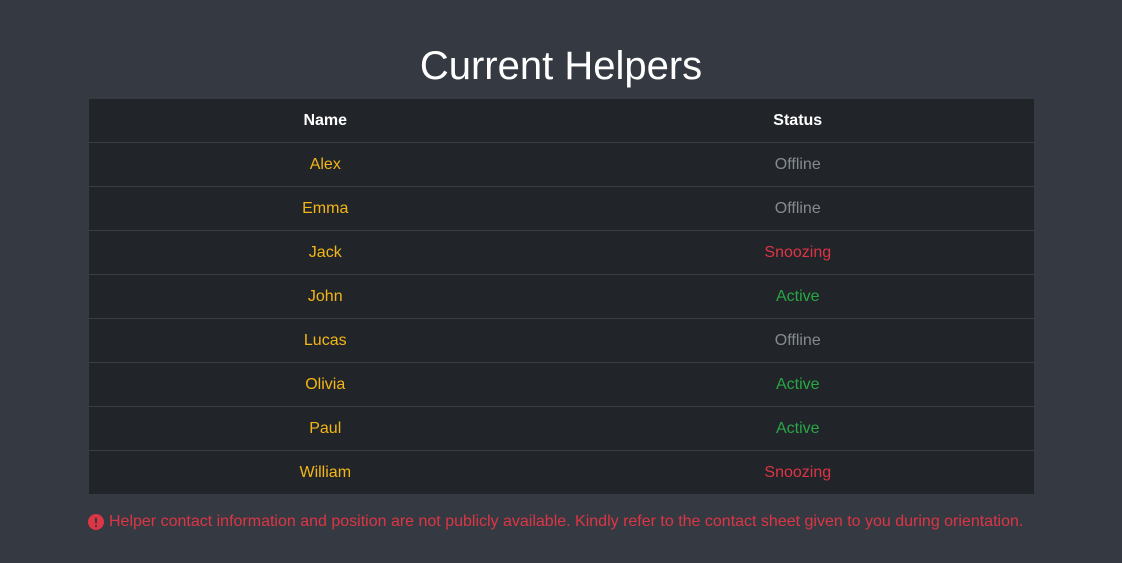  I want to click on helper-name: John, so click(325, 296).